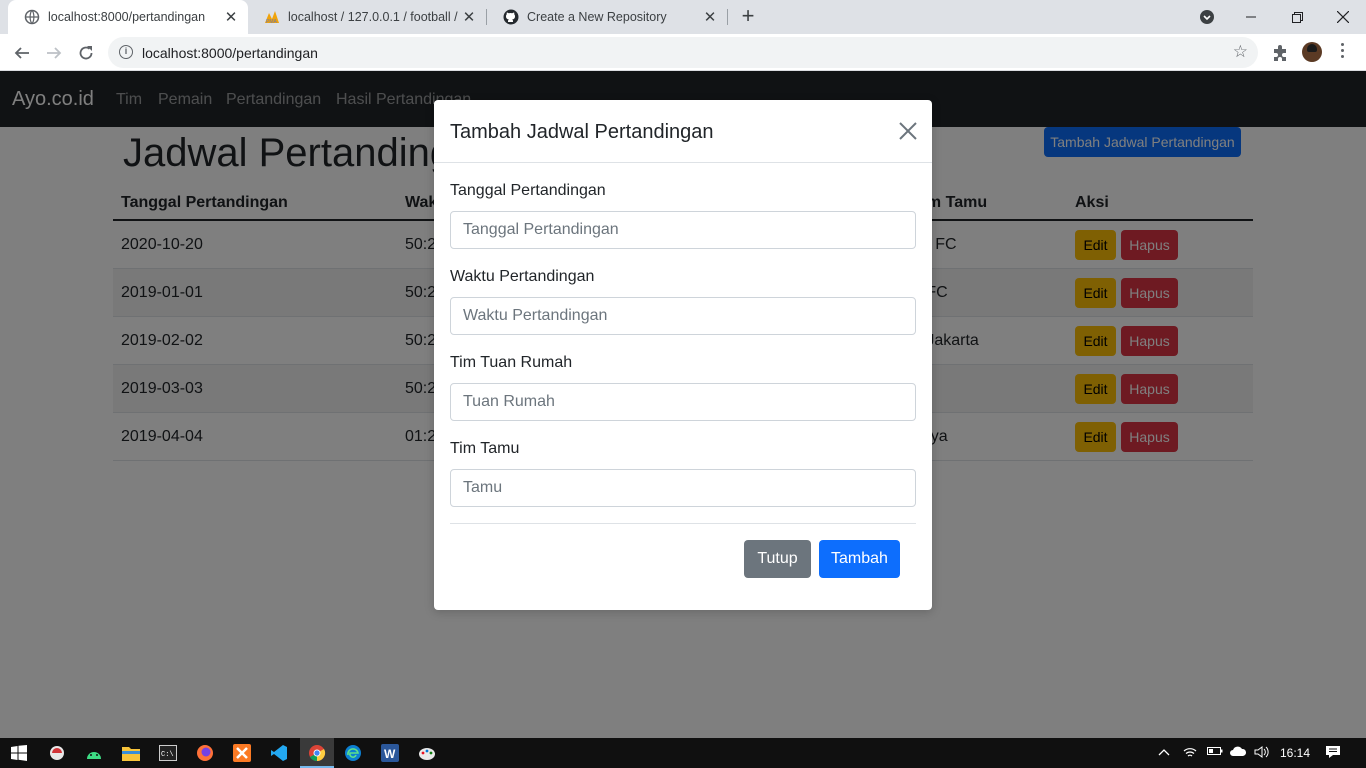 This screenshot has height=768, width=1366. I want to click on browser-menu-icon, so click(1342, 52).